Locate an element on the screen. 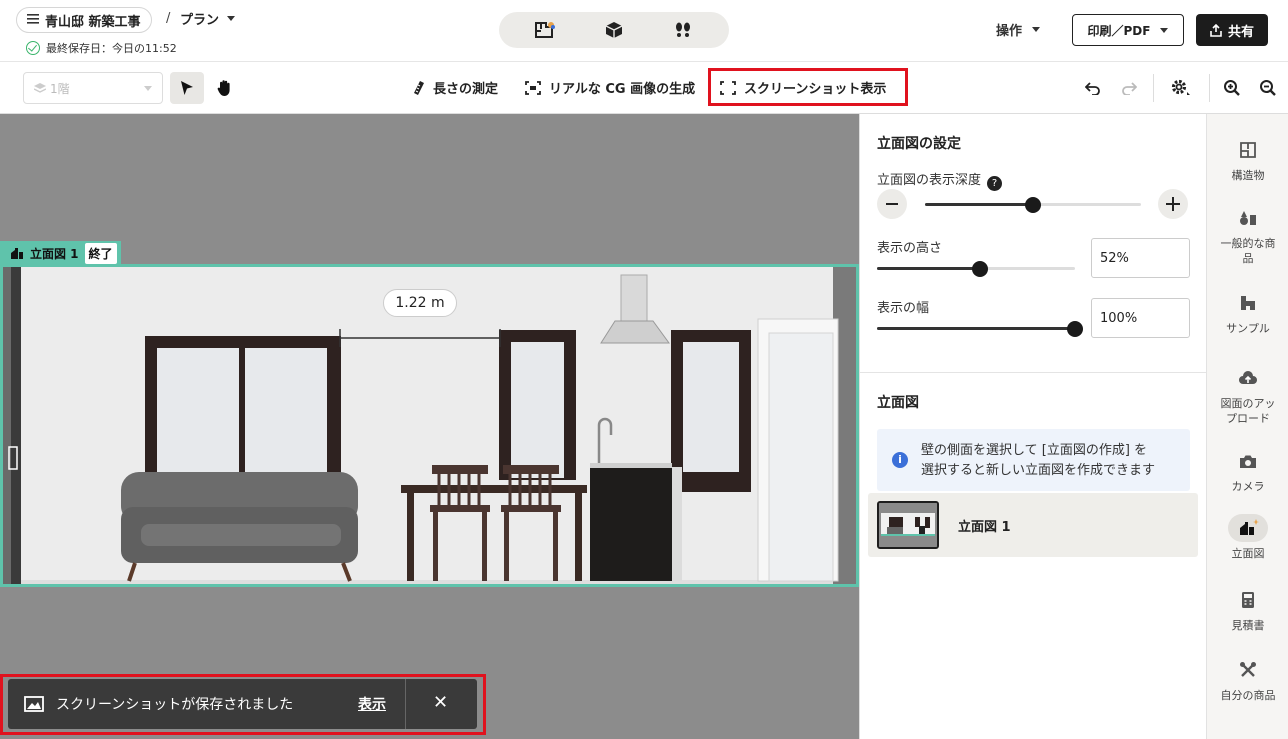 The width and height of the screenshot is (1288, 739). rail-item-camera: カメラ is located at coordinates (1247, 470).